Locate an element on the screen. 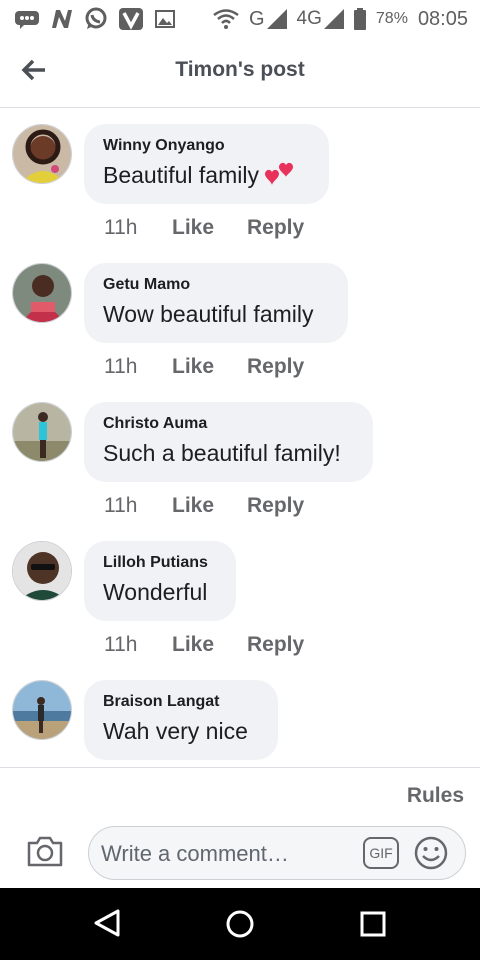  notification-icons is located at coordinates (95, 19).